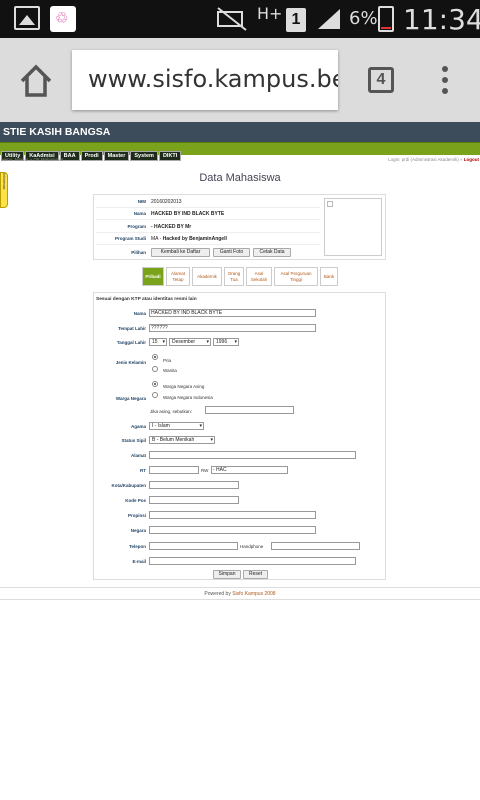 The height and width of the screenshot is (800, 480). What do you see at coordinates (329, 276) in the screenshot?
I see `tab-bank: Bank` at bounding box center [329, 276].